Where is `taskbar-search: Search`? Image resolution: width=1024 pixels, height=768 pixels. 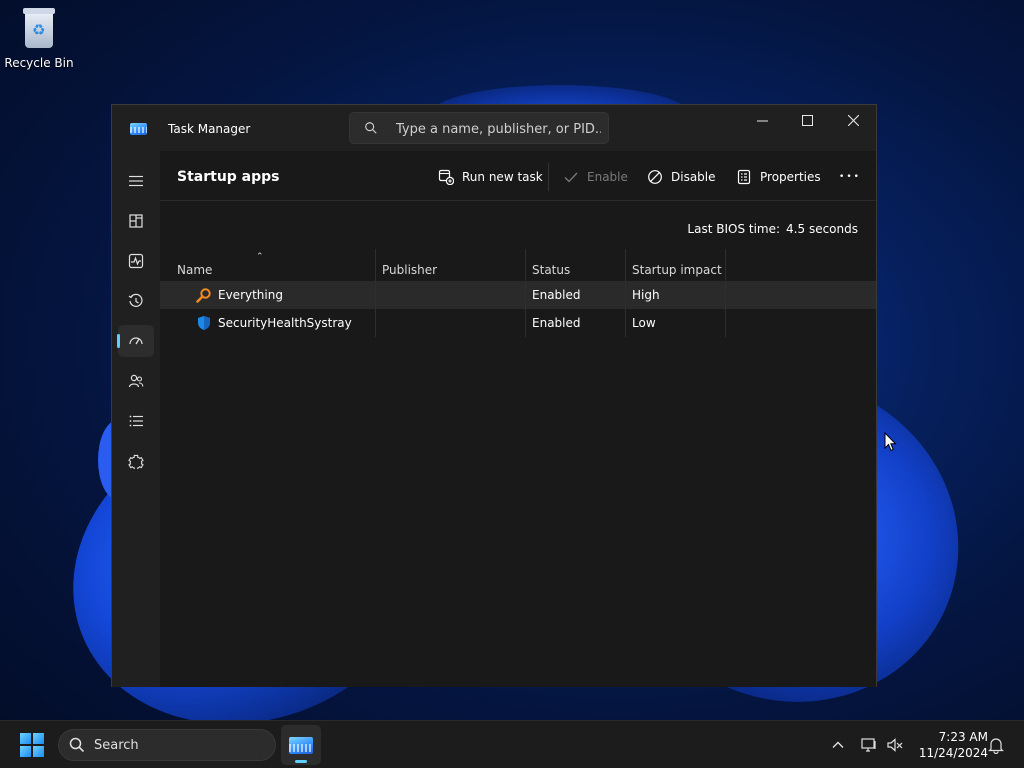 taskbar-search: Search is located at coordinates (167, 745).